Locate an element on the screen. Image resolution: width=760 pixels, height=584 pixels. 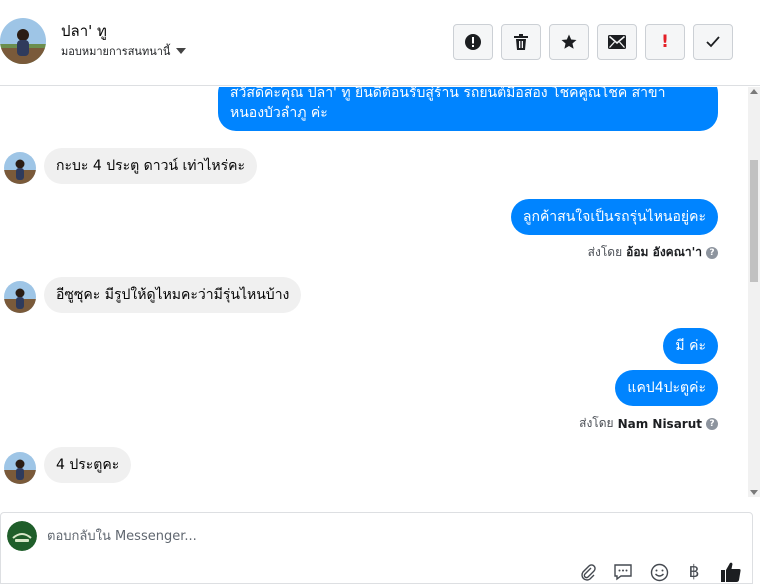
thumbs-up-icon is located at coordinates (731, 572).